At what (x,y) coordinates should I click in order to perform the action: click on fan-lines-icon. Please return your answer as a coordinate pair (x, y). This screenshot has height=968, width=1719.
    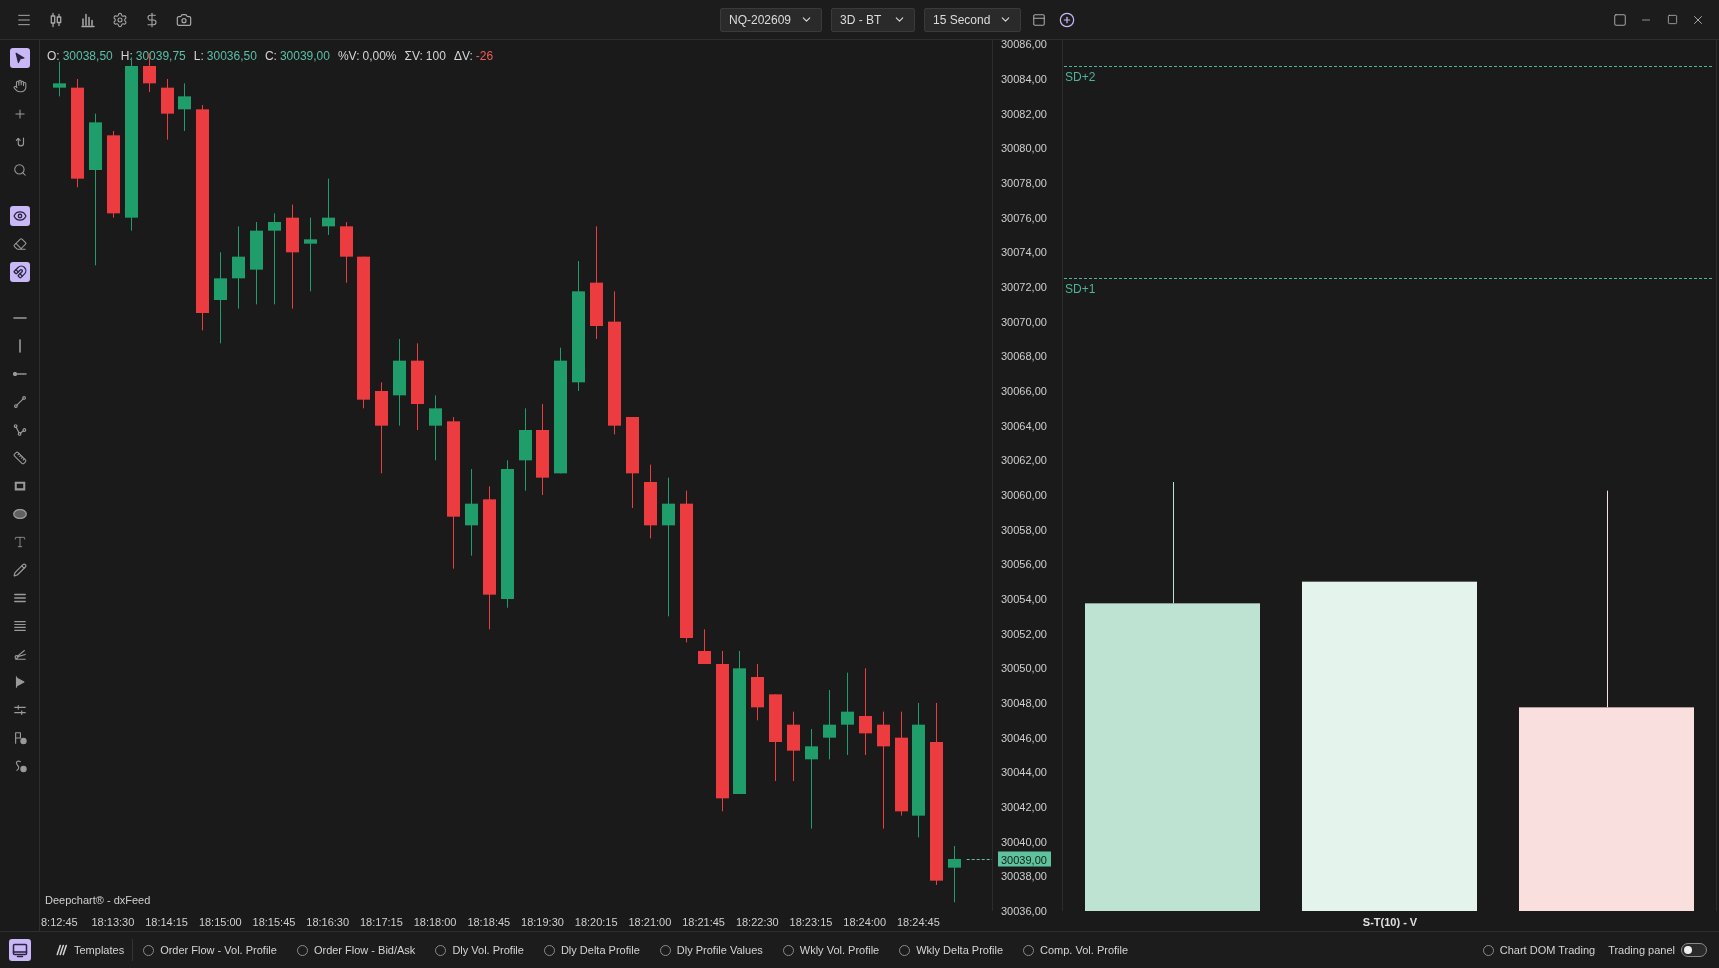
    Looking at the image, I should click on (19, 654).